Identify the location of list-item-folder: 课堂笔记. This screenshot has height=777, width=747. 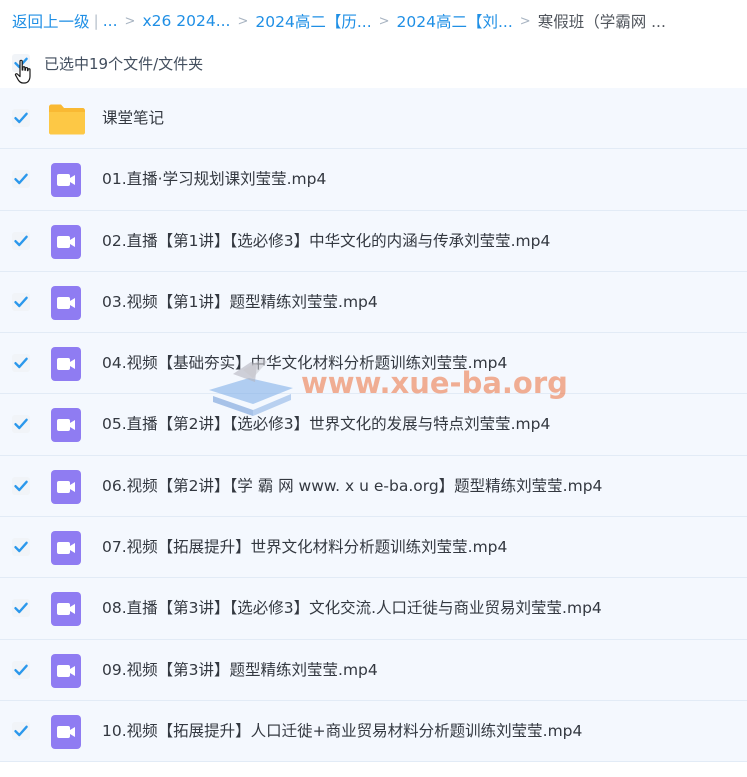
(373, 119).